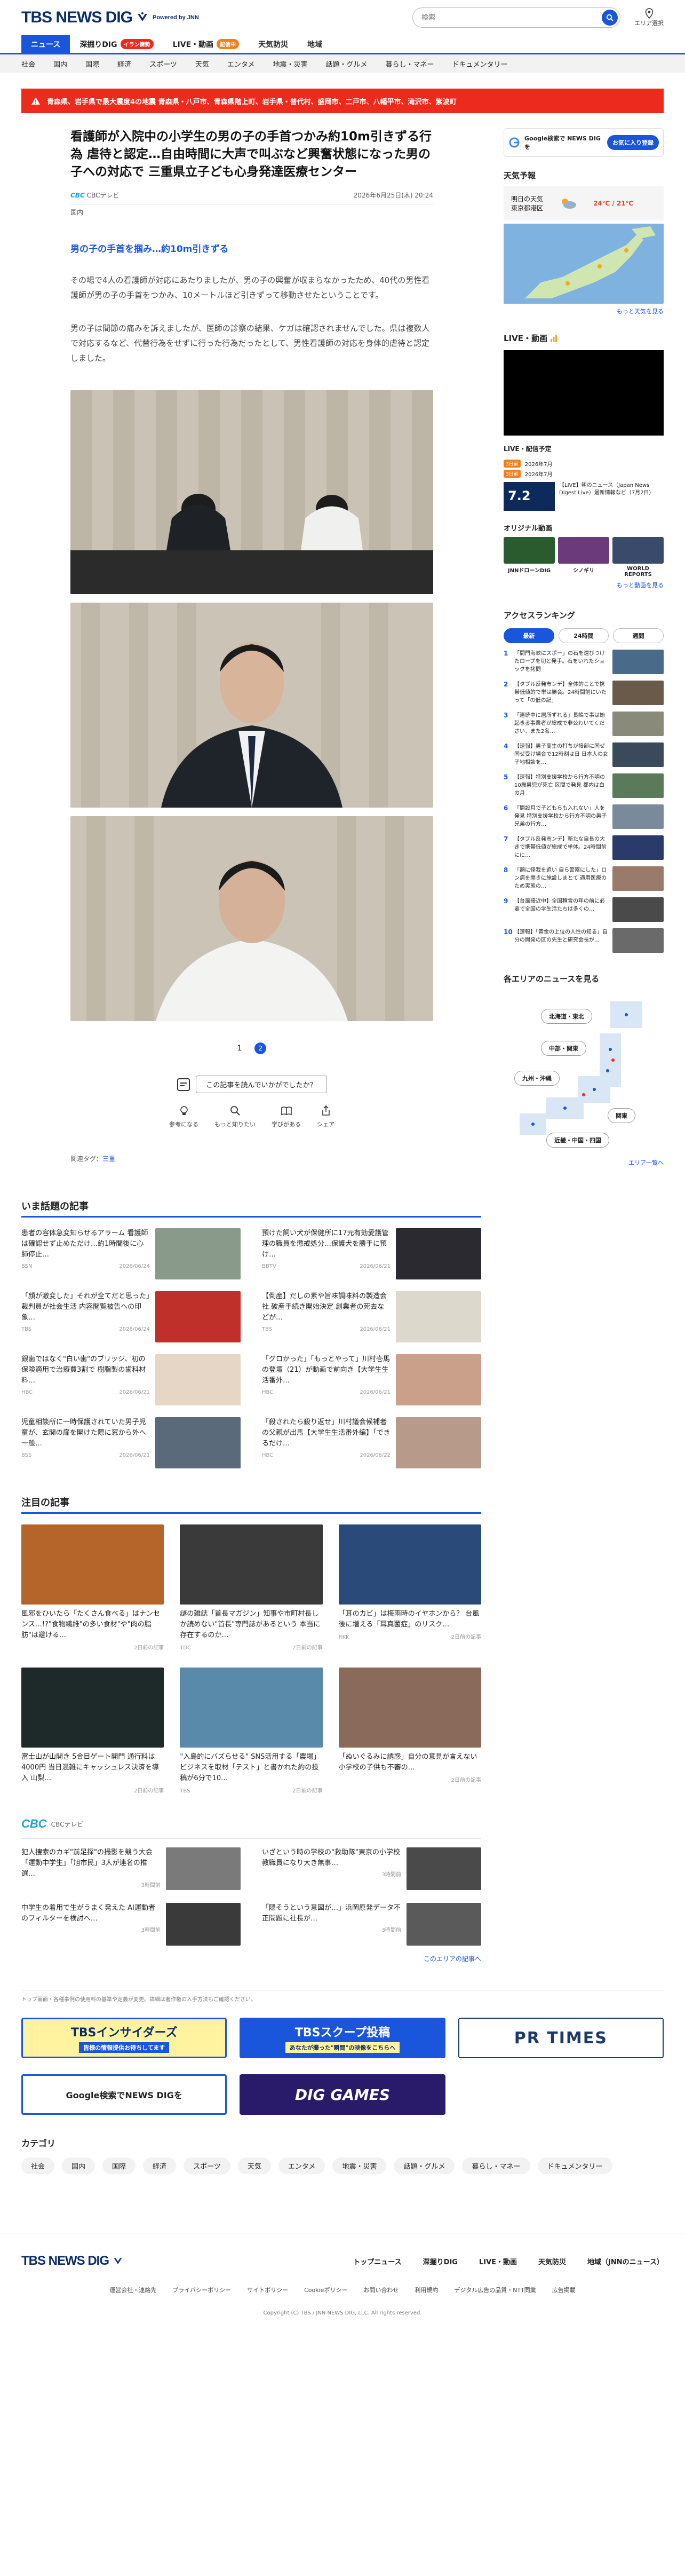 The image size is (685, 2576). I want to click on news-item: 「隠そうという意図が…」浜岡原発データ不正問題に社長が… 3時間前, so click(371, 1924).